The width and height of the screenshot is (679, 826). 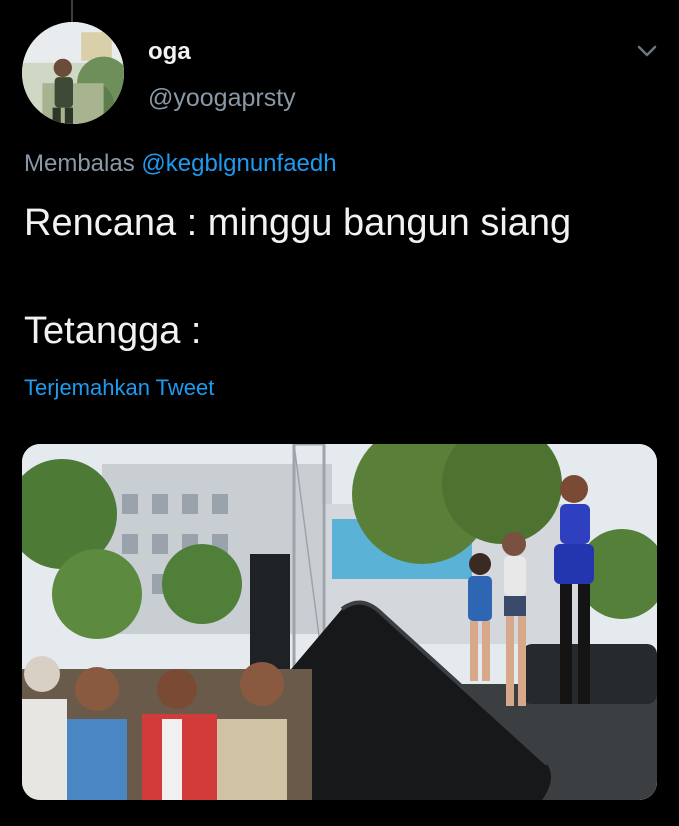 What do you see at coordinates (72, 11) in the screenshot?
I see `thread-connector-line` at bounding box center [72, 11].